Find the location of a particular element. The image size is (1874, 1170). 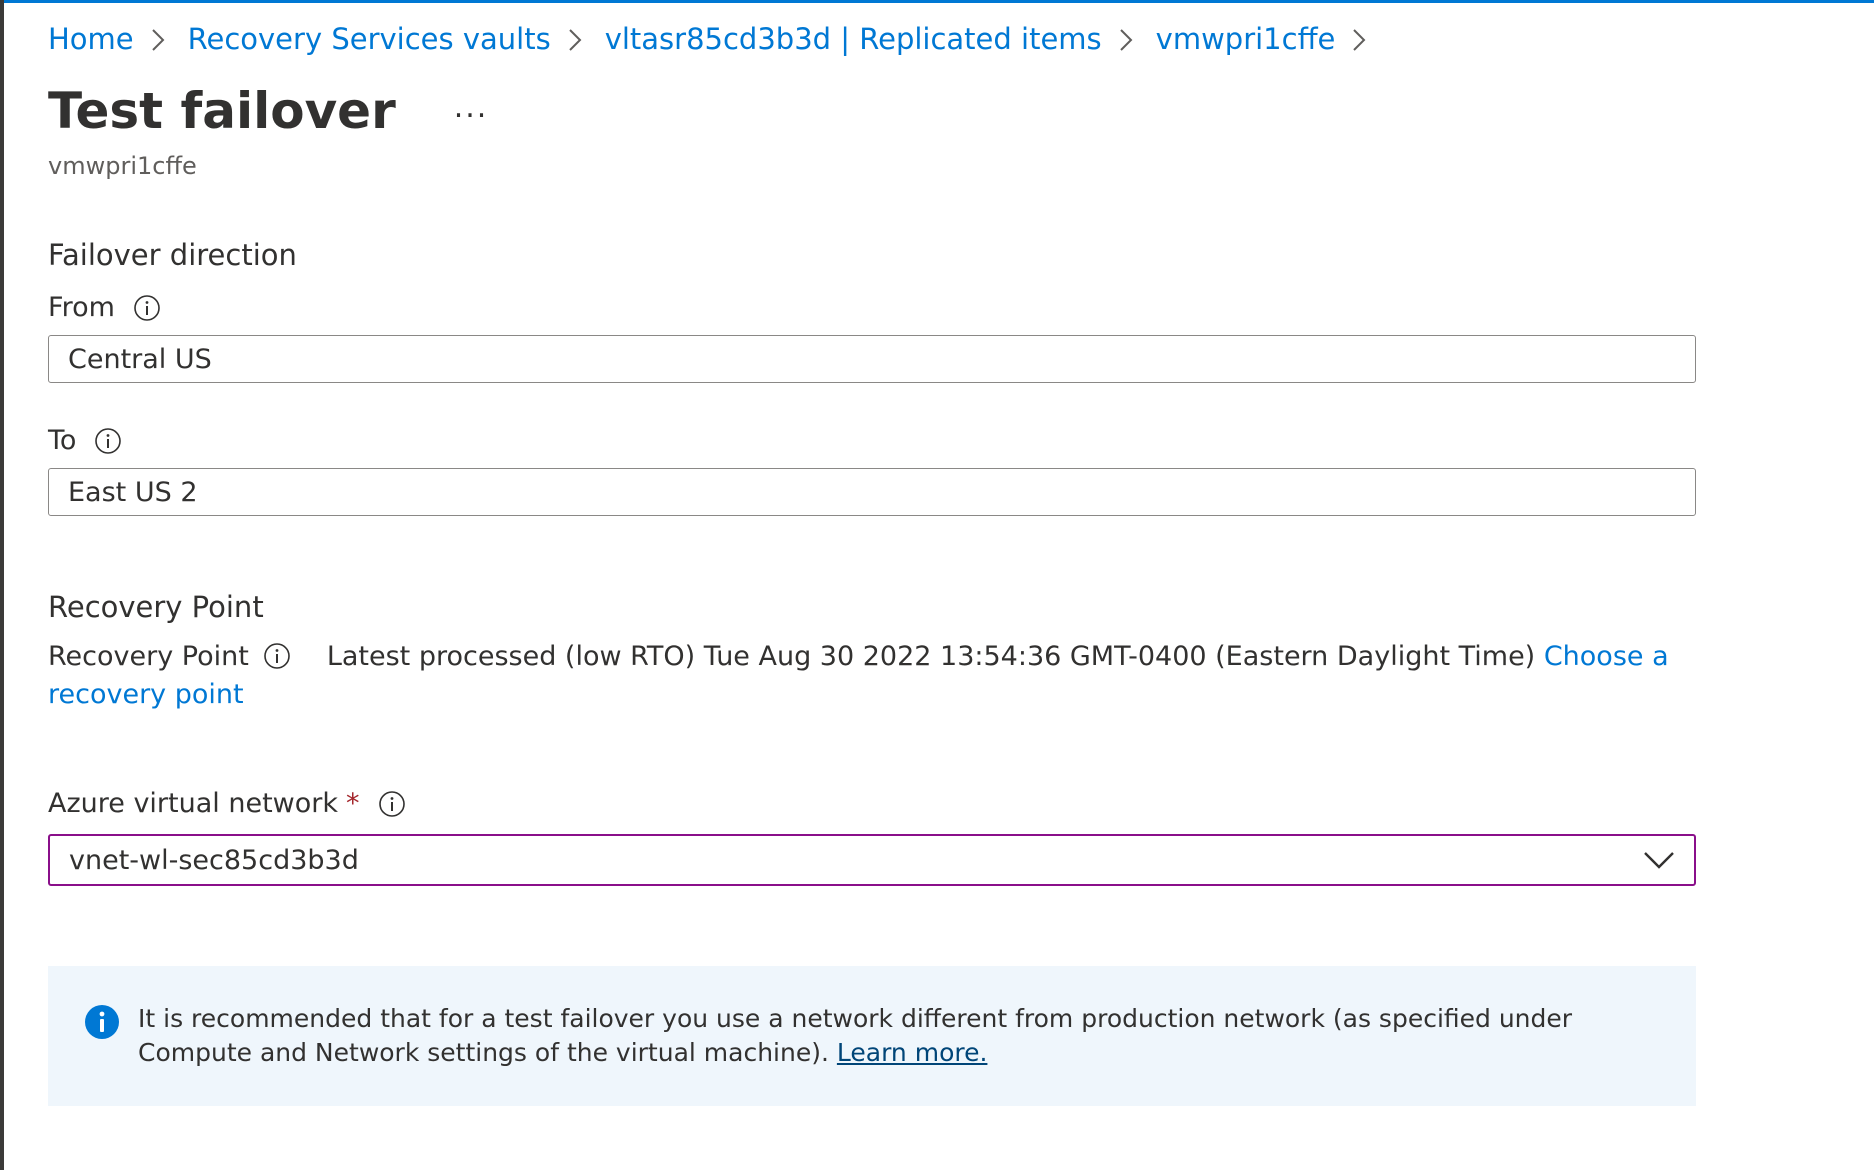

from-region-field is located at coordinates (872, 359).